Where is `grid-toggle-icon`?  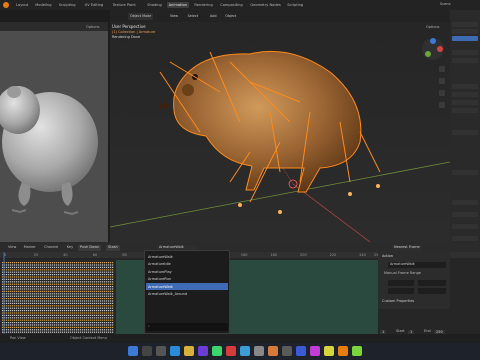
grid-toggle-icon is located at coordinates (442, 105).